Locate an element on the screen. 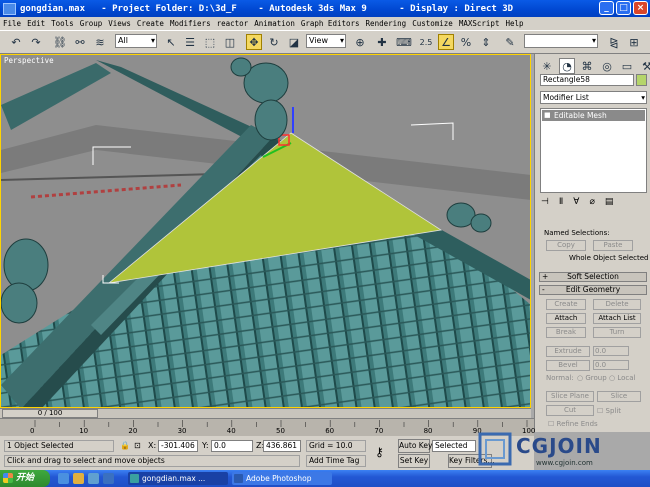 The image size is (650, 487). reference-coordinate-dropdown: View is located at coordinates (326, 41).